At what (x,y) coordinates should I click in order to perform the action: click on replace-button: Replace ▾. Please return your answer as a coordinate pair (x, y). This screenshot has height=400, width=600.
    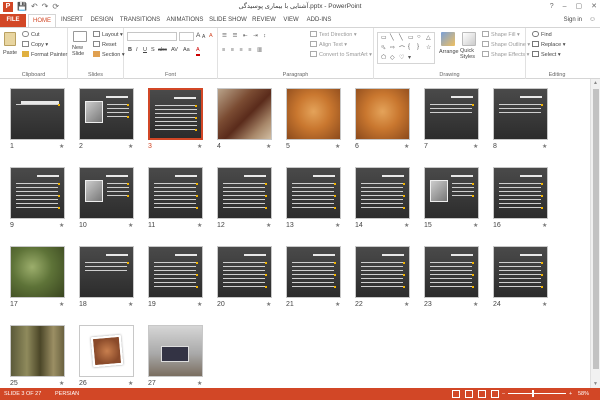
    Looking at the image, I should click on (548, 45).